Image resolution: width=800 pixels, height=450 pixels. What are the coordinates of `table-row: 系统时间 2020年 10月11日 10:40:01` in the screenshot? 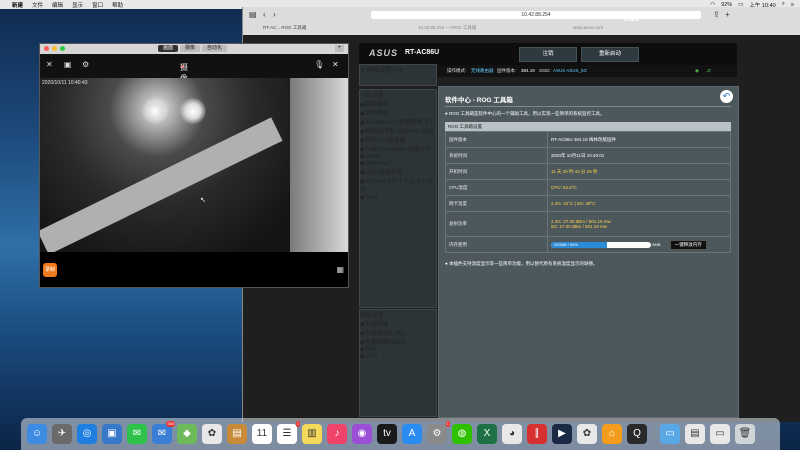 It's located at (588, 155).